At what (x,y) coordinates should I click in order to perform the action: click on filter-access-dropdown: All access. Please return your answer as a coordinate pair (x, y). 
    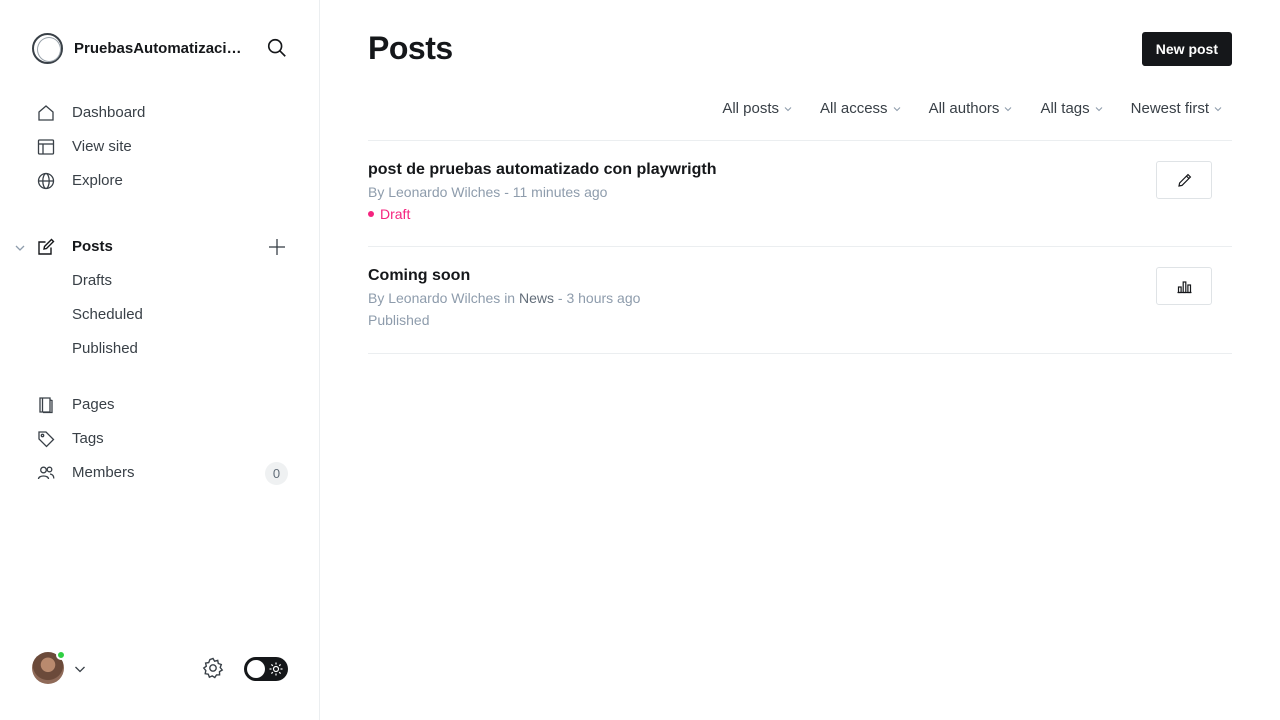
    Looking at the image, I should click on (860, 108).